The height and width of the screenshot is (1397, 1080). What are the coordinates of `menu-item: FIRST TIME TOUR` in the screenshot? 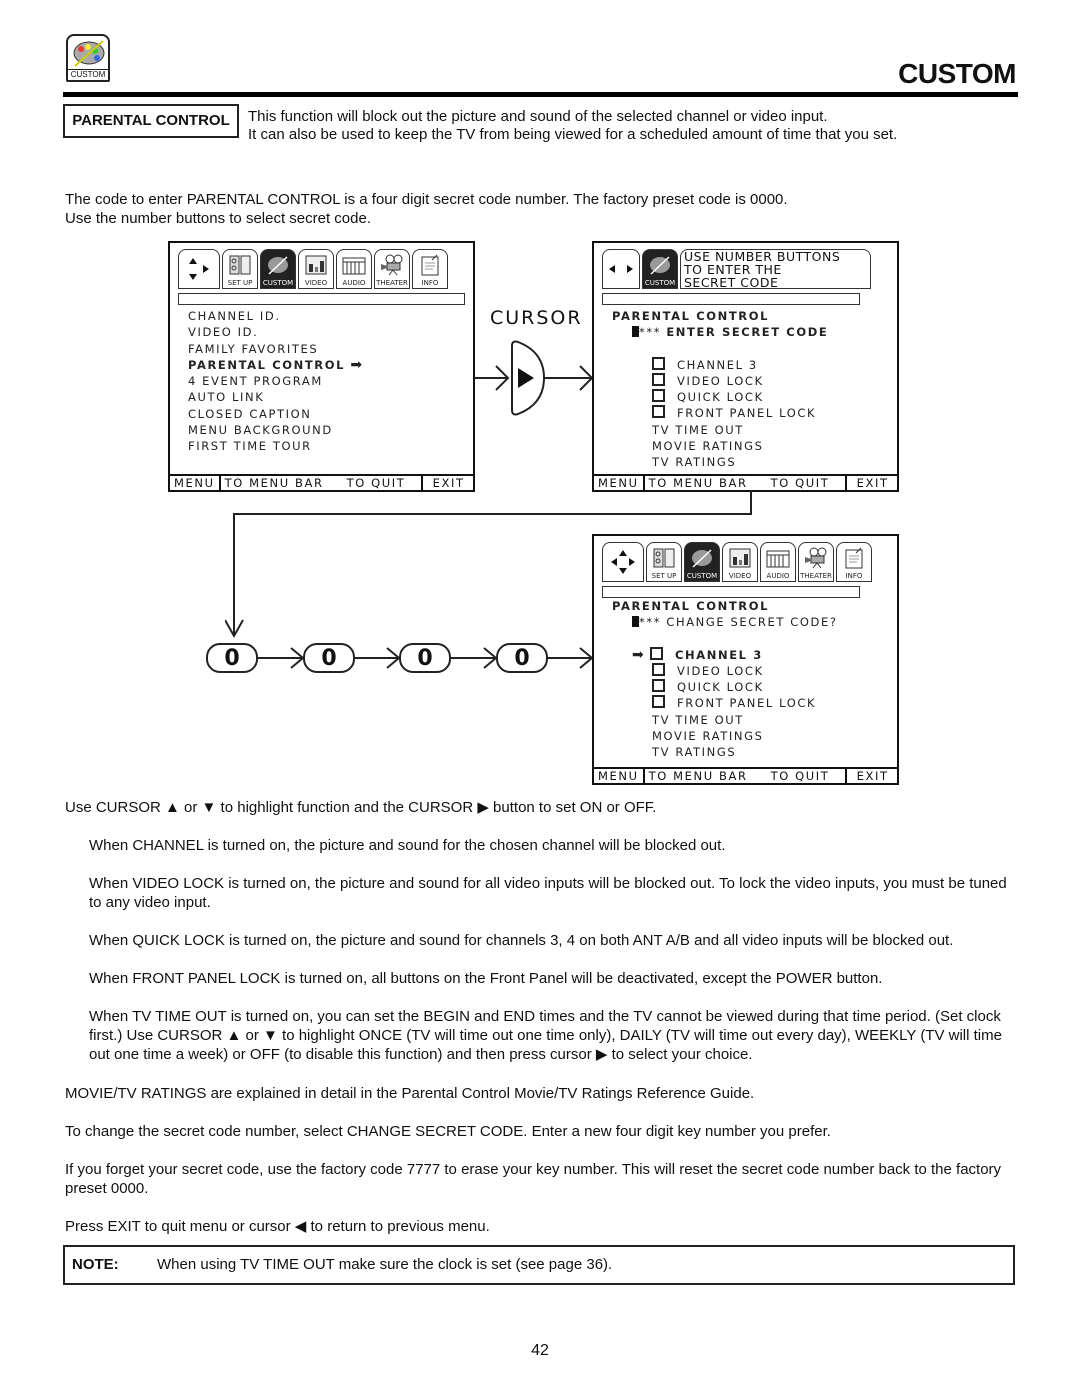 It's located at (276, 446).